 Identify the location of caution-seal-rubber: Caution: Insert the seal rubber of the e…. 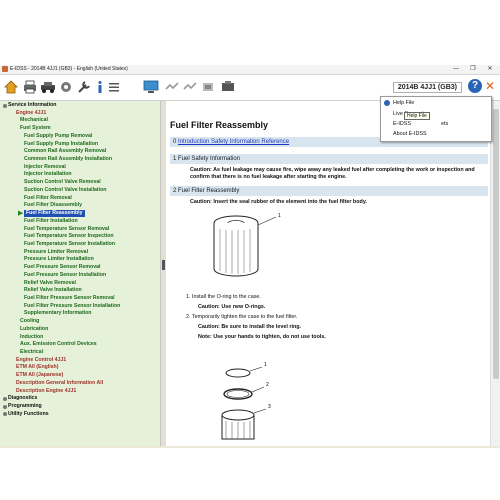
(278, 202).